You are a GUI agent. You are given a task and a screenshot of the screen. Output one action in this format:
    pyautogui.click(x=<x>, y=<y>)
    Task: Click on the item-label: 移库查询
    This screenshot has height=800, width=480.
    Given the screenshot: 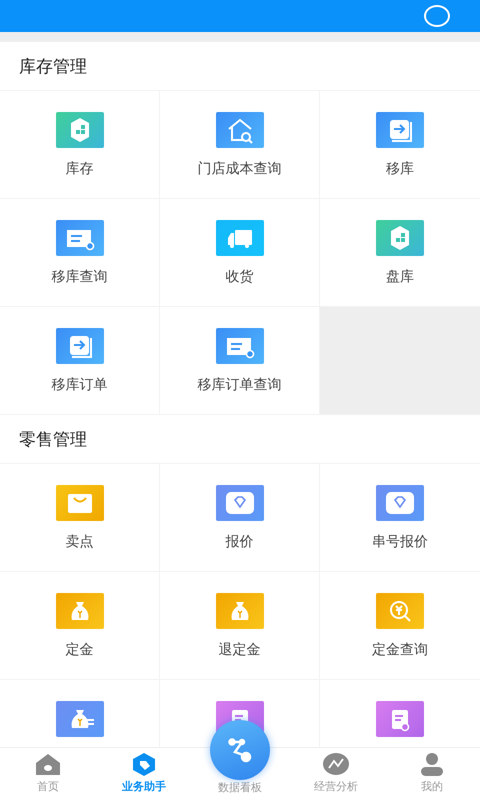 What is the action you would take?
    pyautogui.click(x=80, y=277)
    